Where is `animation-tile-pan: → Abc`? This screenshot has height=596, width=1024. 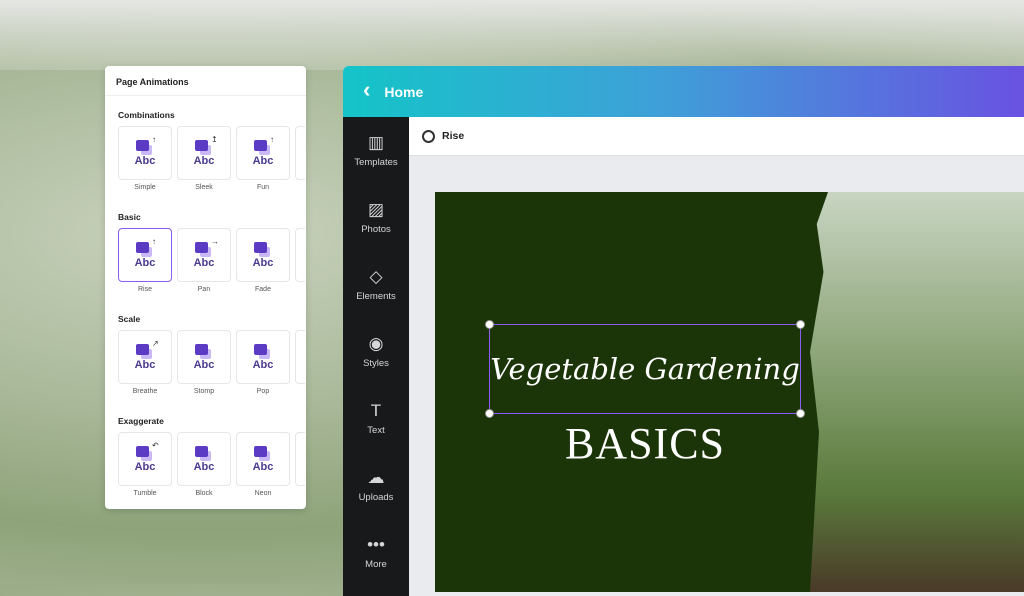
animation-tile-pan: → Abc is located at coordinates (204, 255).